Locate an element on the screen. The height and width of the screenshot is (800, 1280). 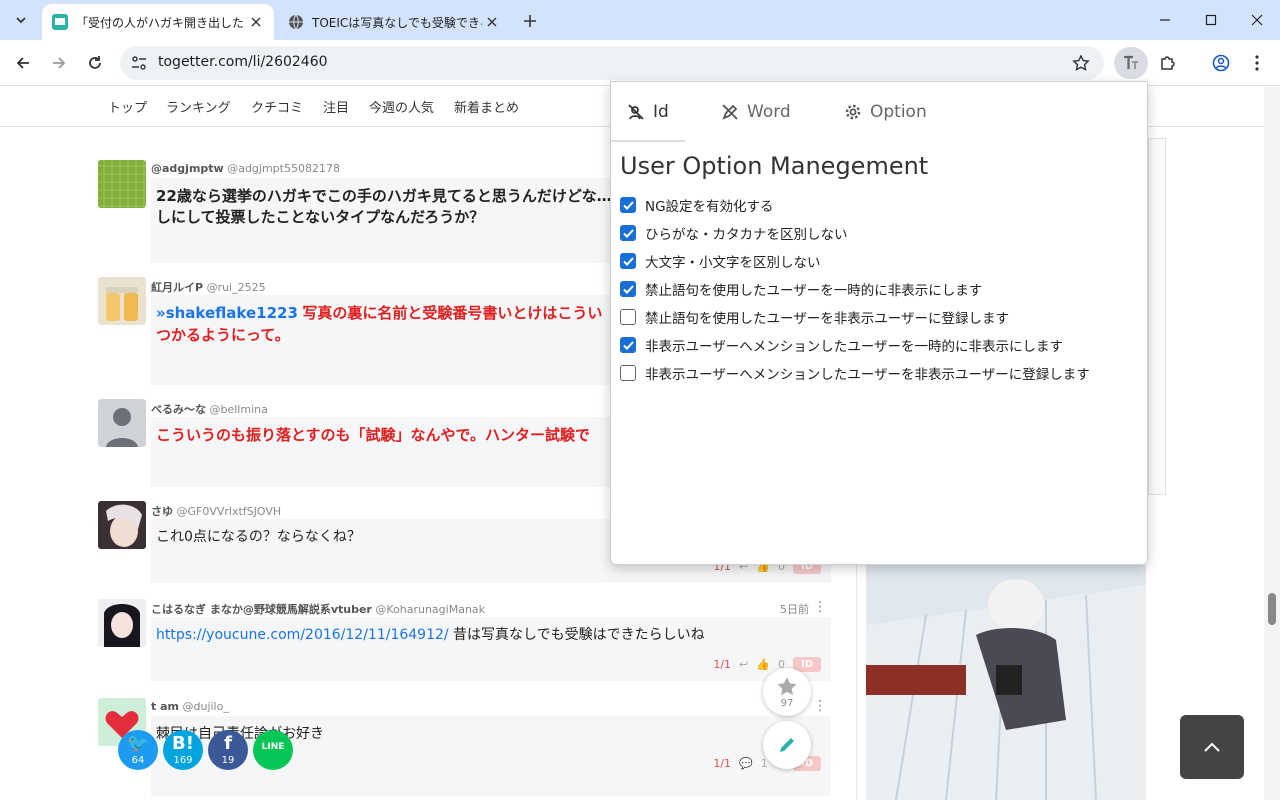
minimize-button is located at coordinates (1165, 20).